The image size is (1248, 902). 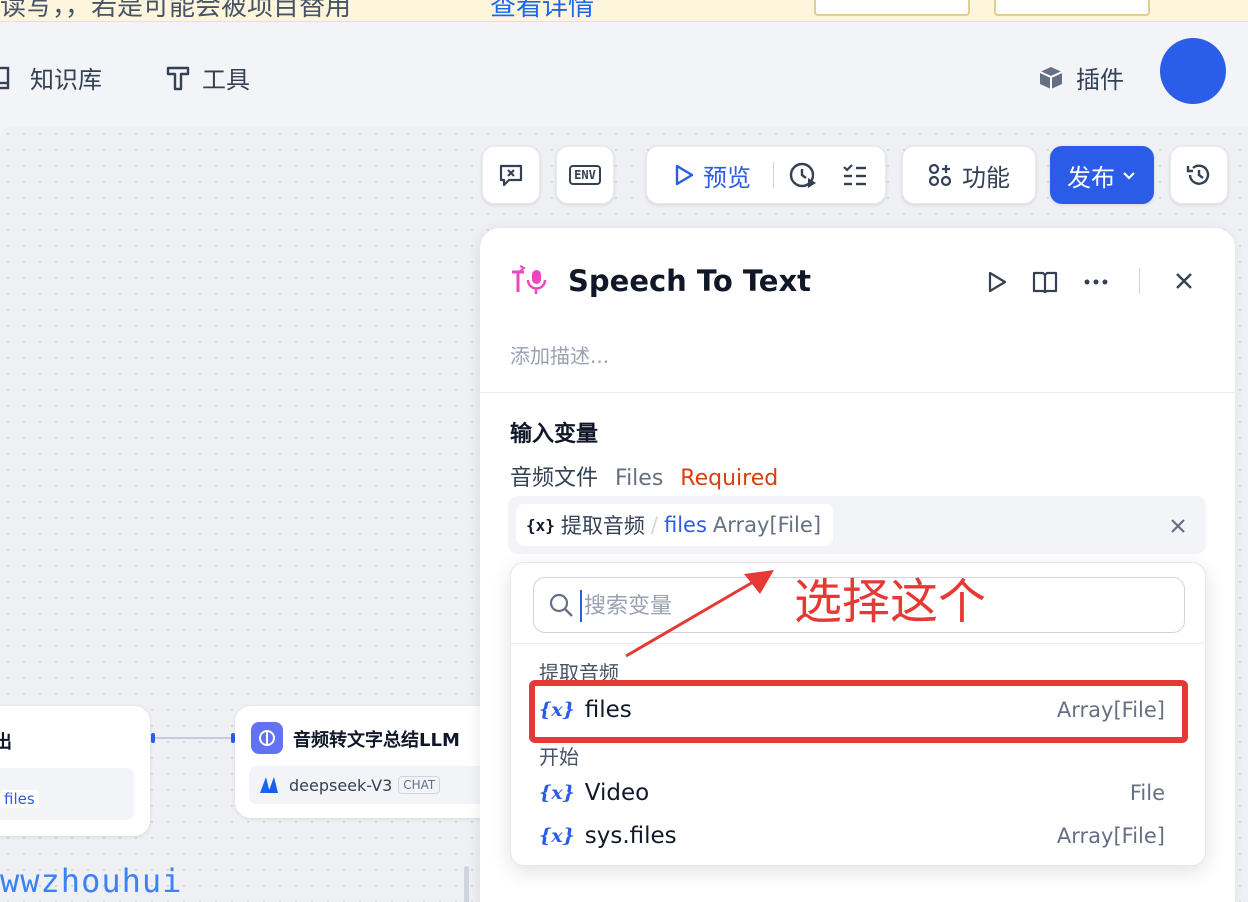 I want to click on variable-inspect-button, so click(x=511, y=175).